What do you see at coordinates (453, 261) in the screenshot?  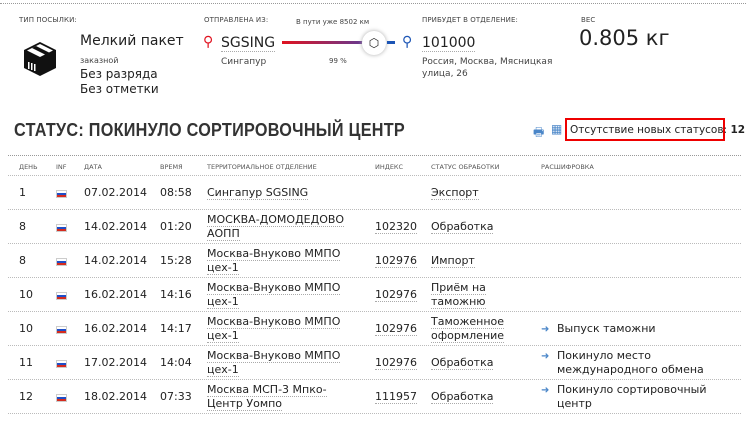 I see `status-text: Импорт` at bounding box center [453, 261].